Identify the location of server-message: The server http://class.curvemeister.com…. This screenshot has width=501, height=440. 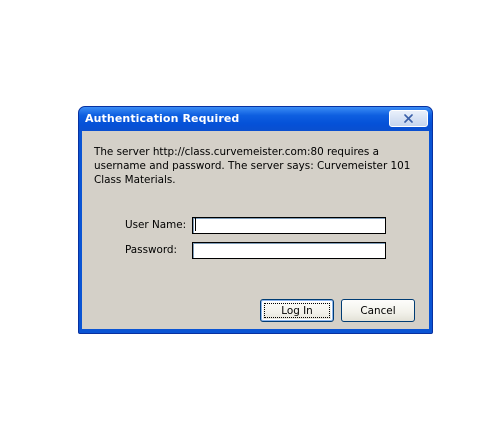
(252, 166).